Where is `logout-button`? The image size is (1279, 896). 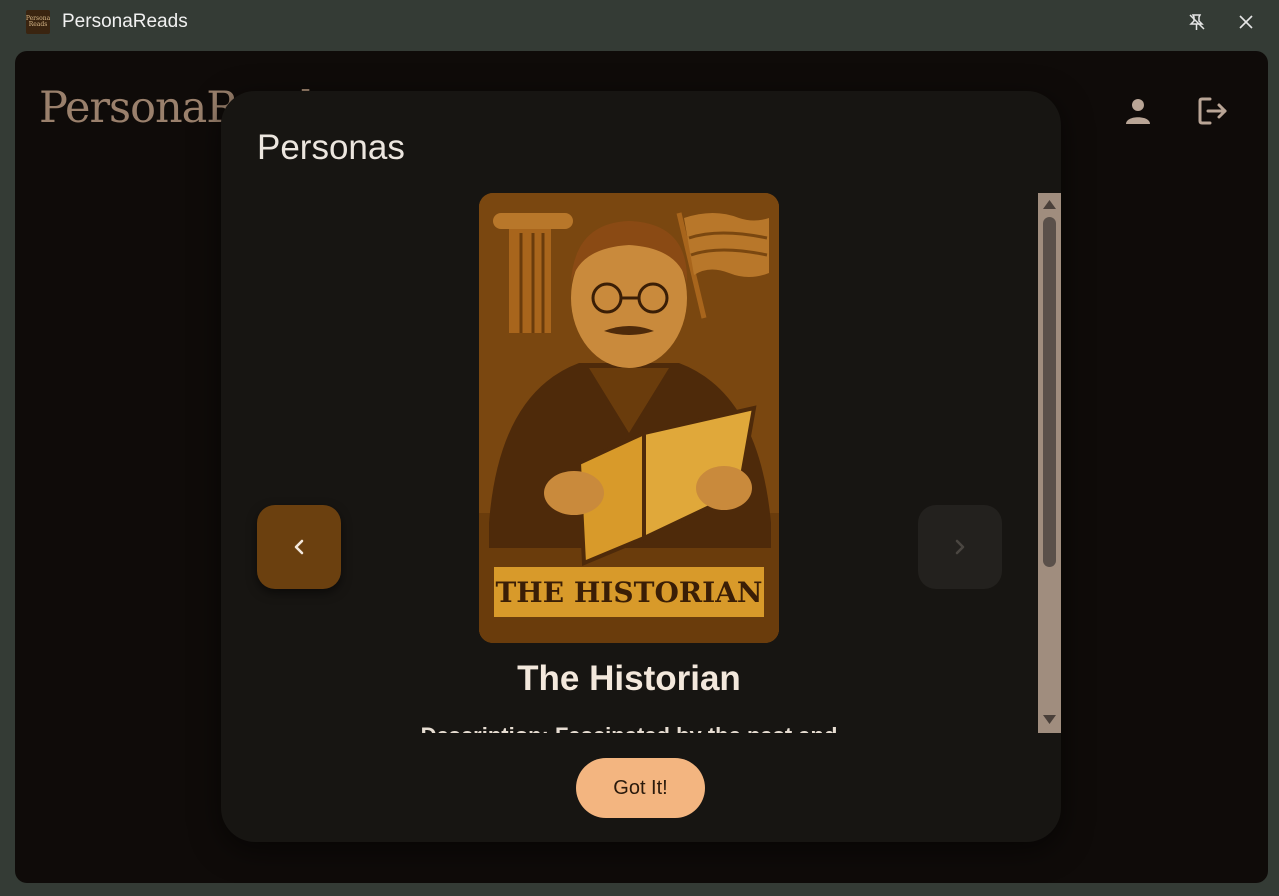
logout-button is located at coordinates (1213, 111).